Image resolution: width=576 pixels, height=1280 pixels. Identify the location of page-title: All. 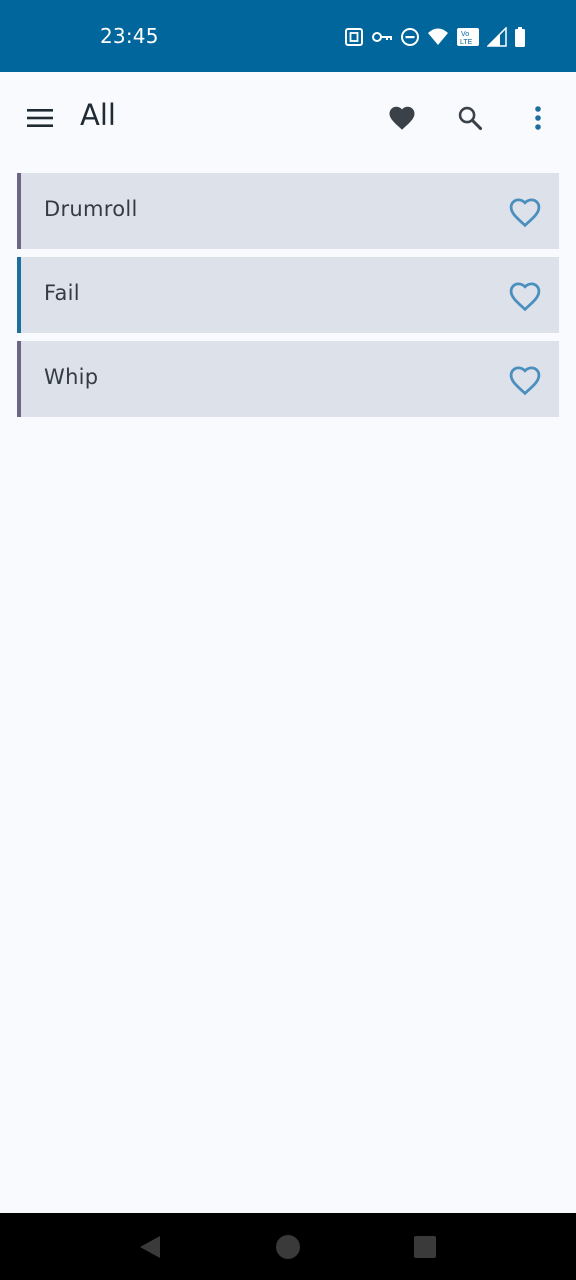
(98, 115).